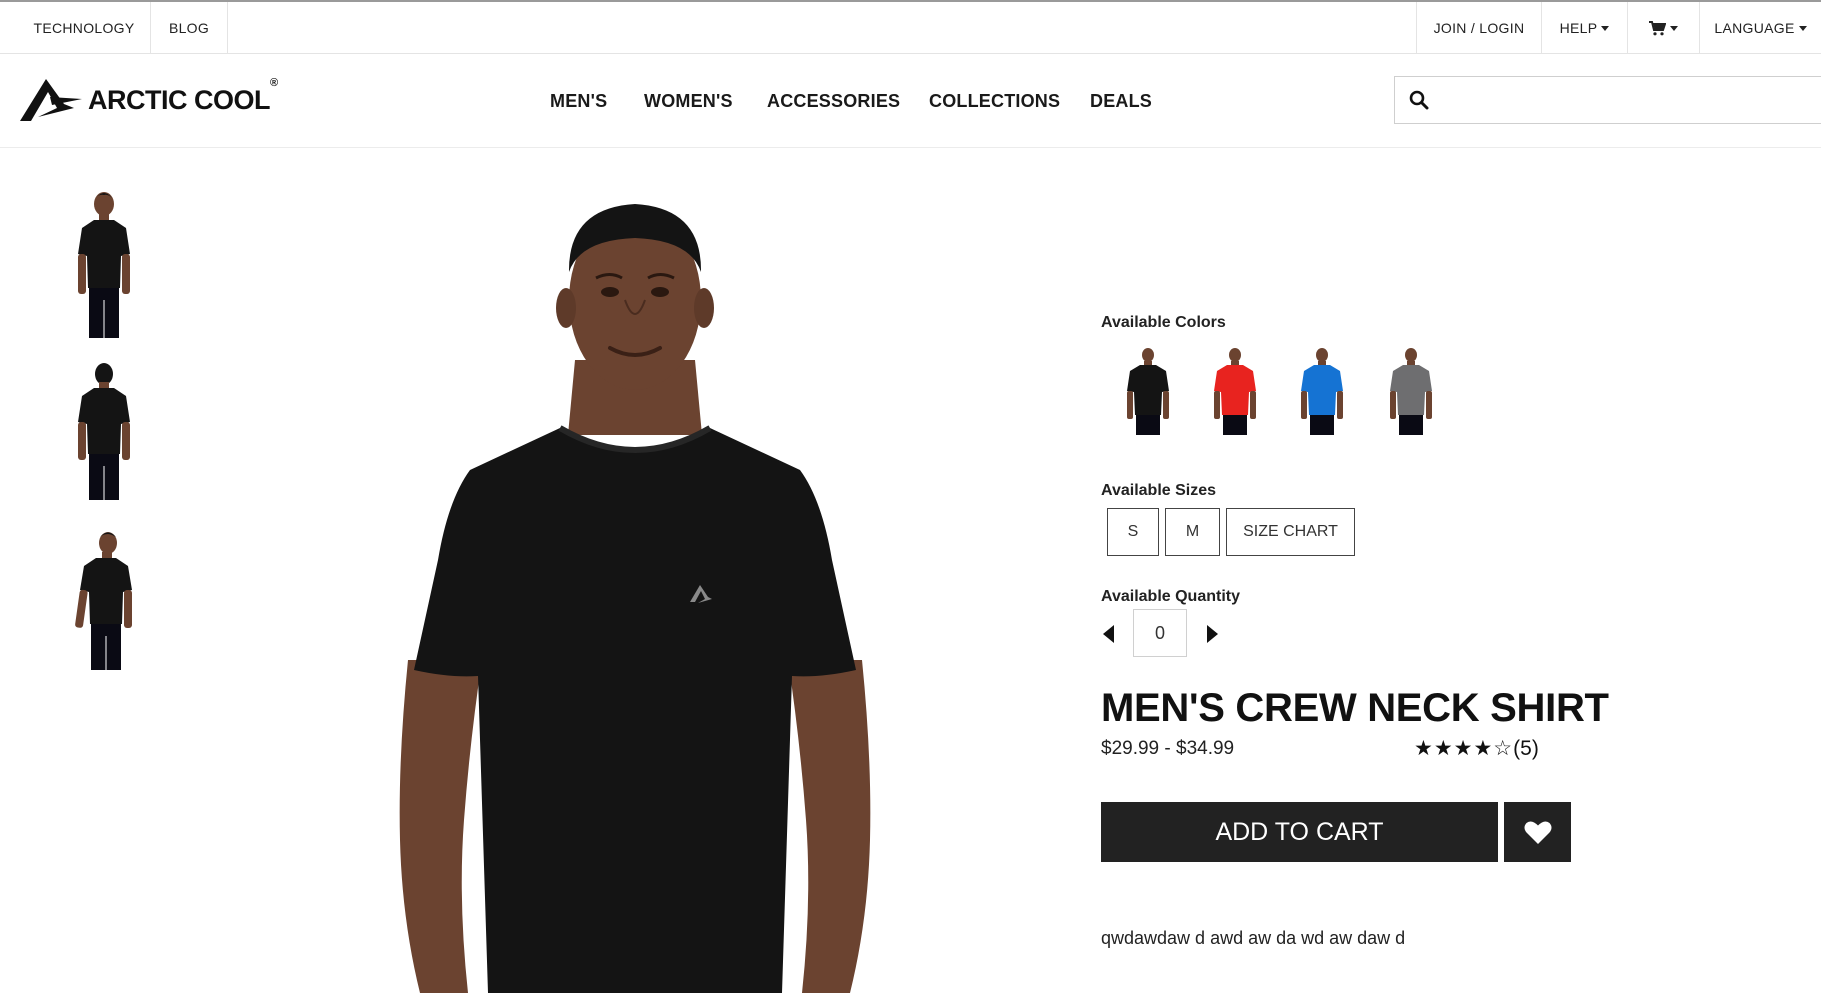  What do you see at coordinates (1578, 28) in the screenshot?
I see `help-label: HELP` at bounding box center [1578, 28].